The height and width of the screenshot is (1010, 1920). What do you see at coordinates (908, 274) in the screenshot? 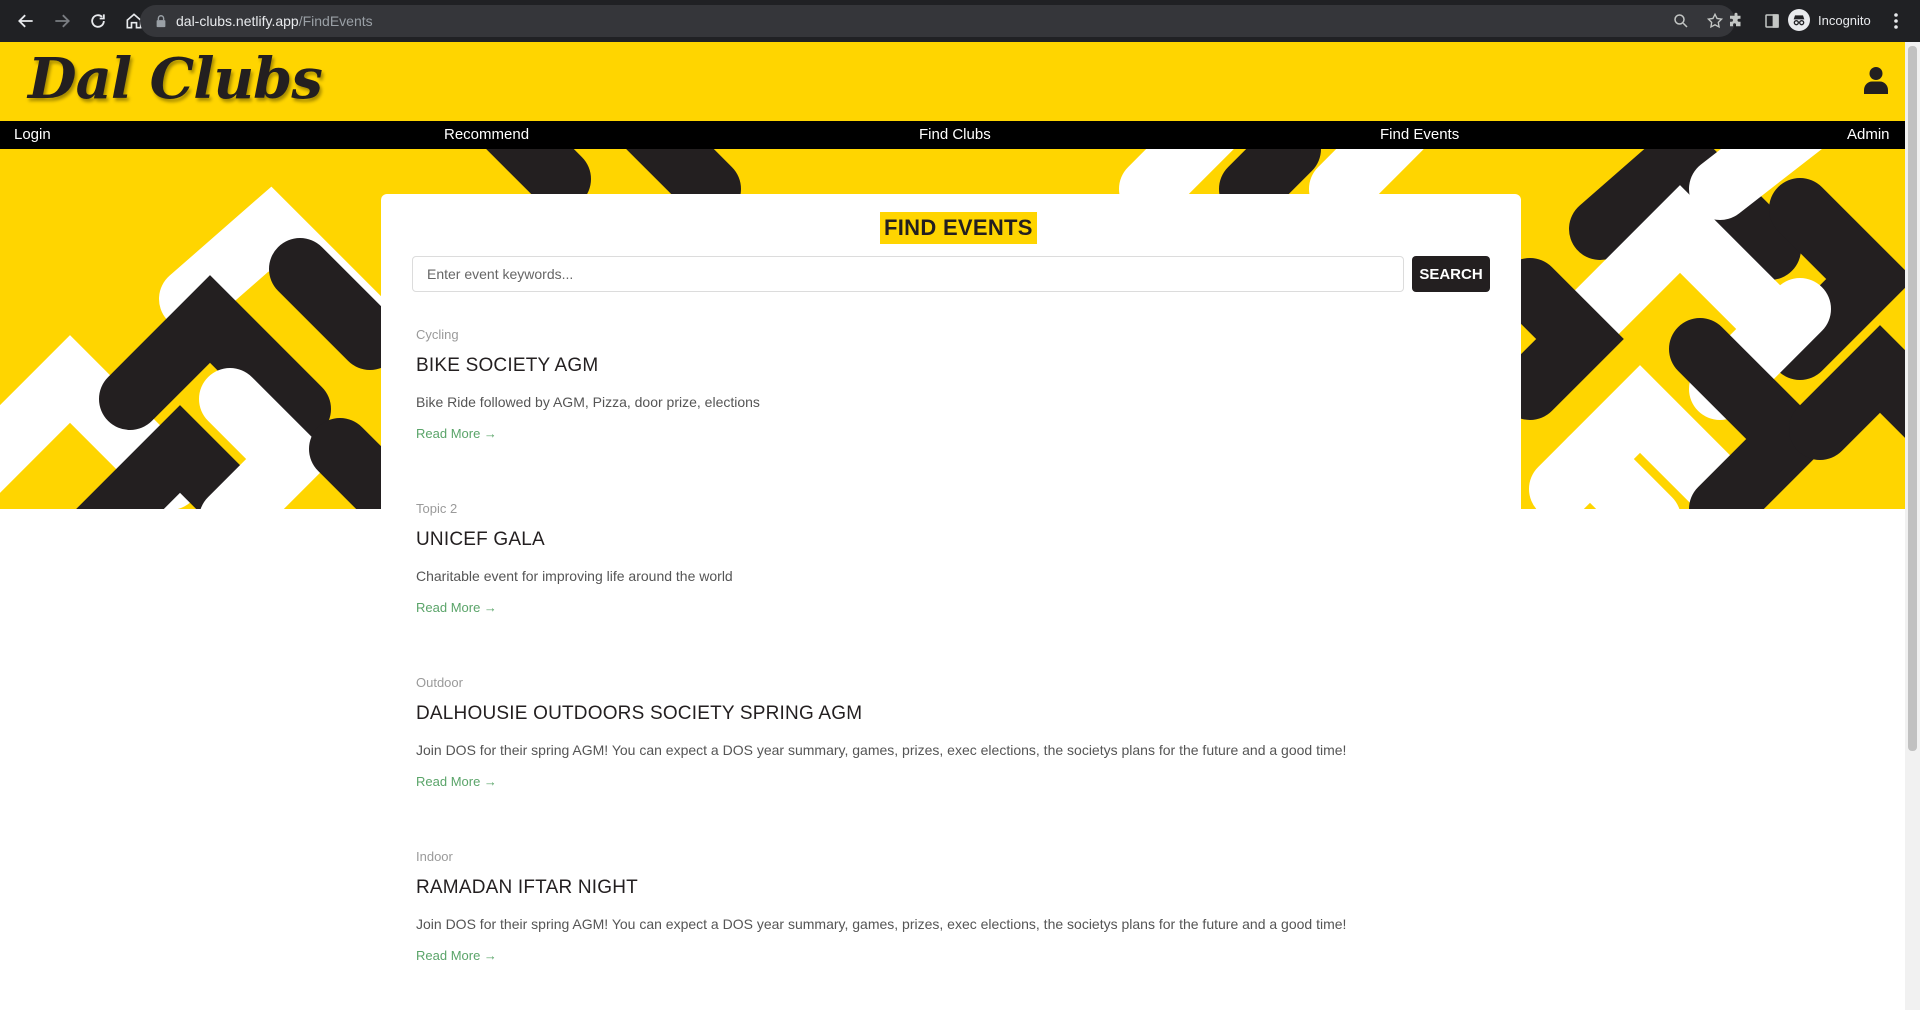
I see `event-search-input` at bounding box center [908, 274].